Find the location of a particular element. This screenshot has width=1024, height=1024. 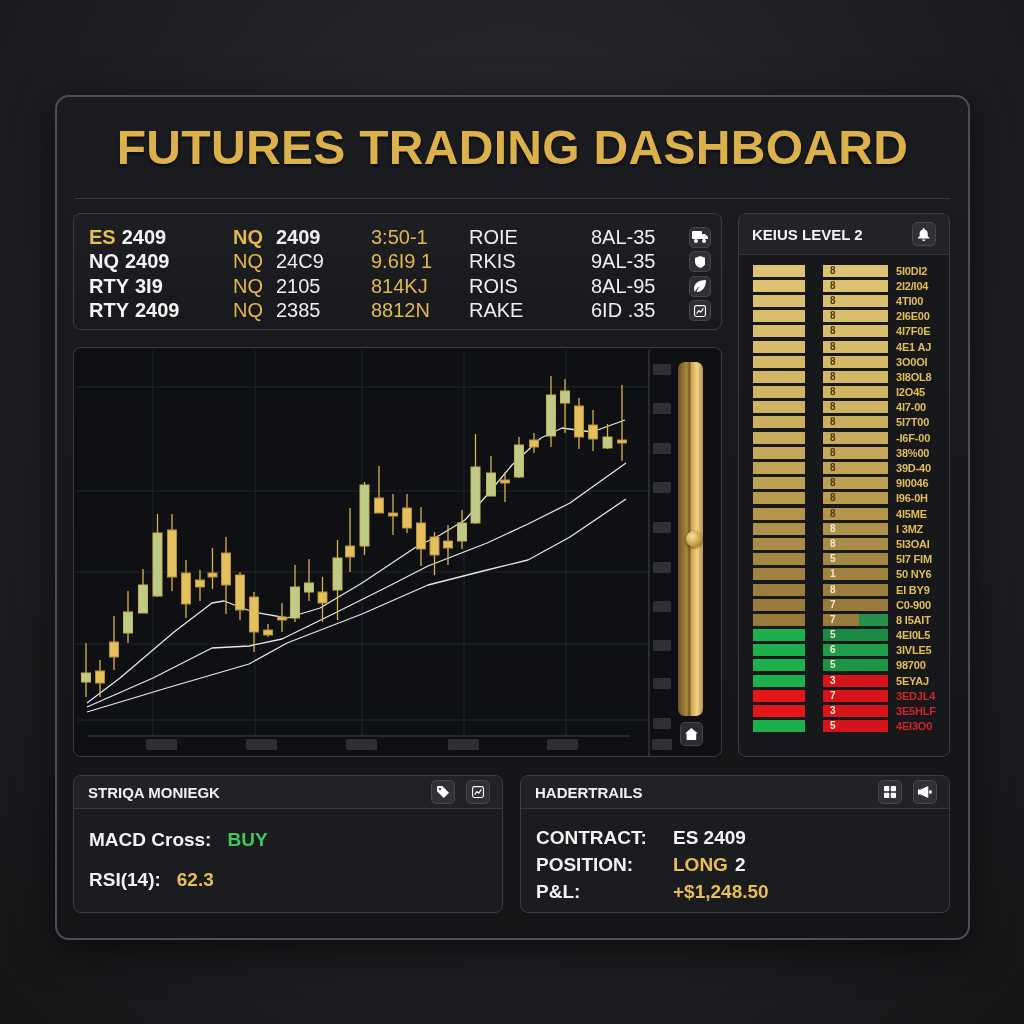

panel-title: HADERTRAILS is located at coordinates (589, 792).